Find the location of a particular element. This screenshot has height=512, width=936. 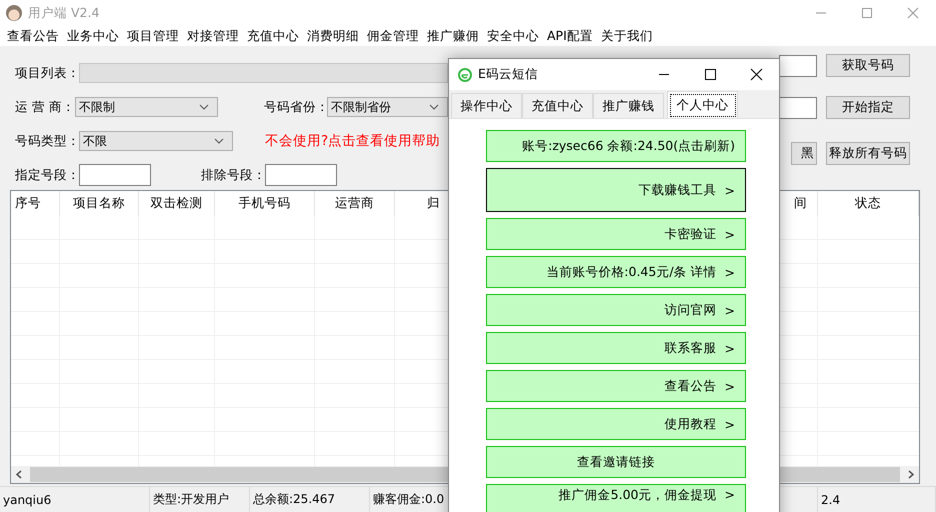

menu-item: 关于我们 is located at coordinates (628, 36).